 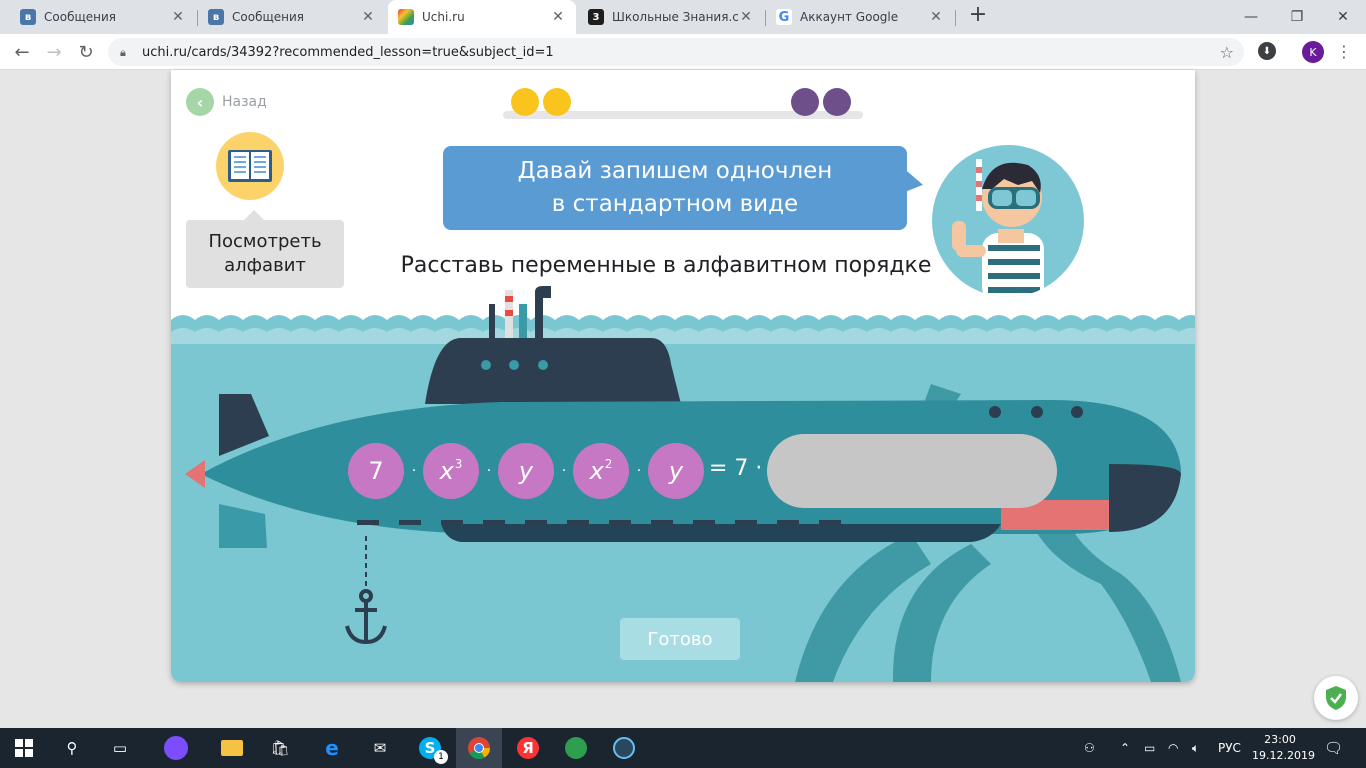 I want to click on view-alphabet-button: Посмотреть алфавит, so click(x=265, y=249).